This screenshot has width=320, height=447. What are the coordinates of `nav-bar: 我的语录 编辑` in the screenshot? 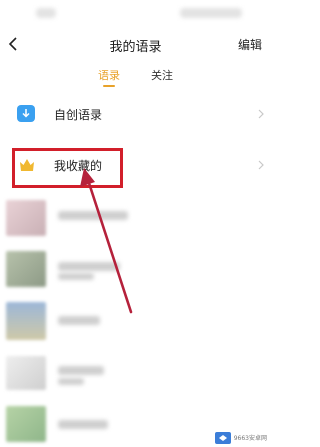 It's located at (135, 44).